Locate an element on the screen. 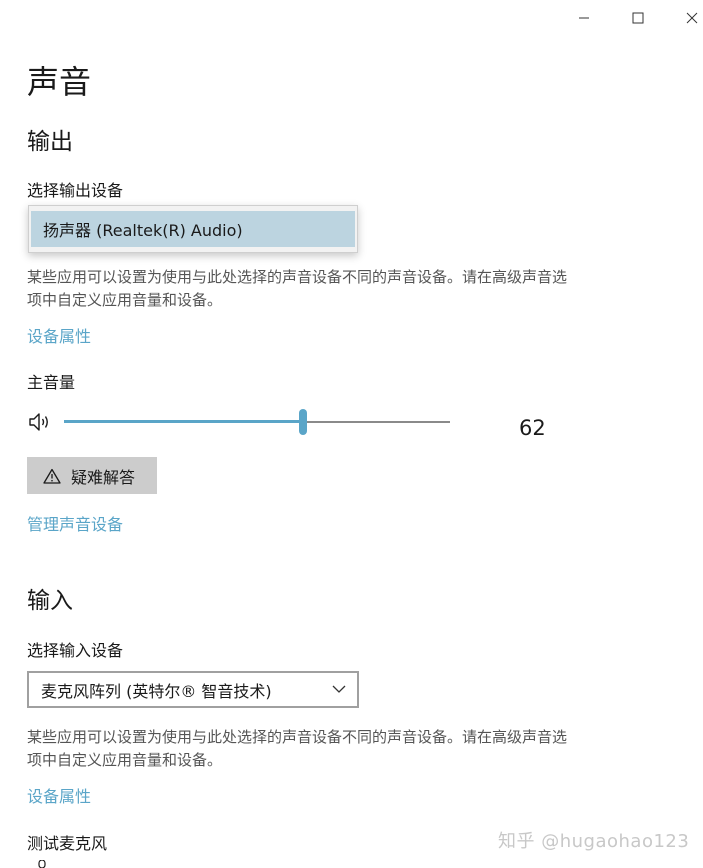  master-volume-slider is located at coordinates (257, 422).